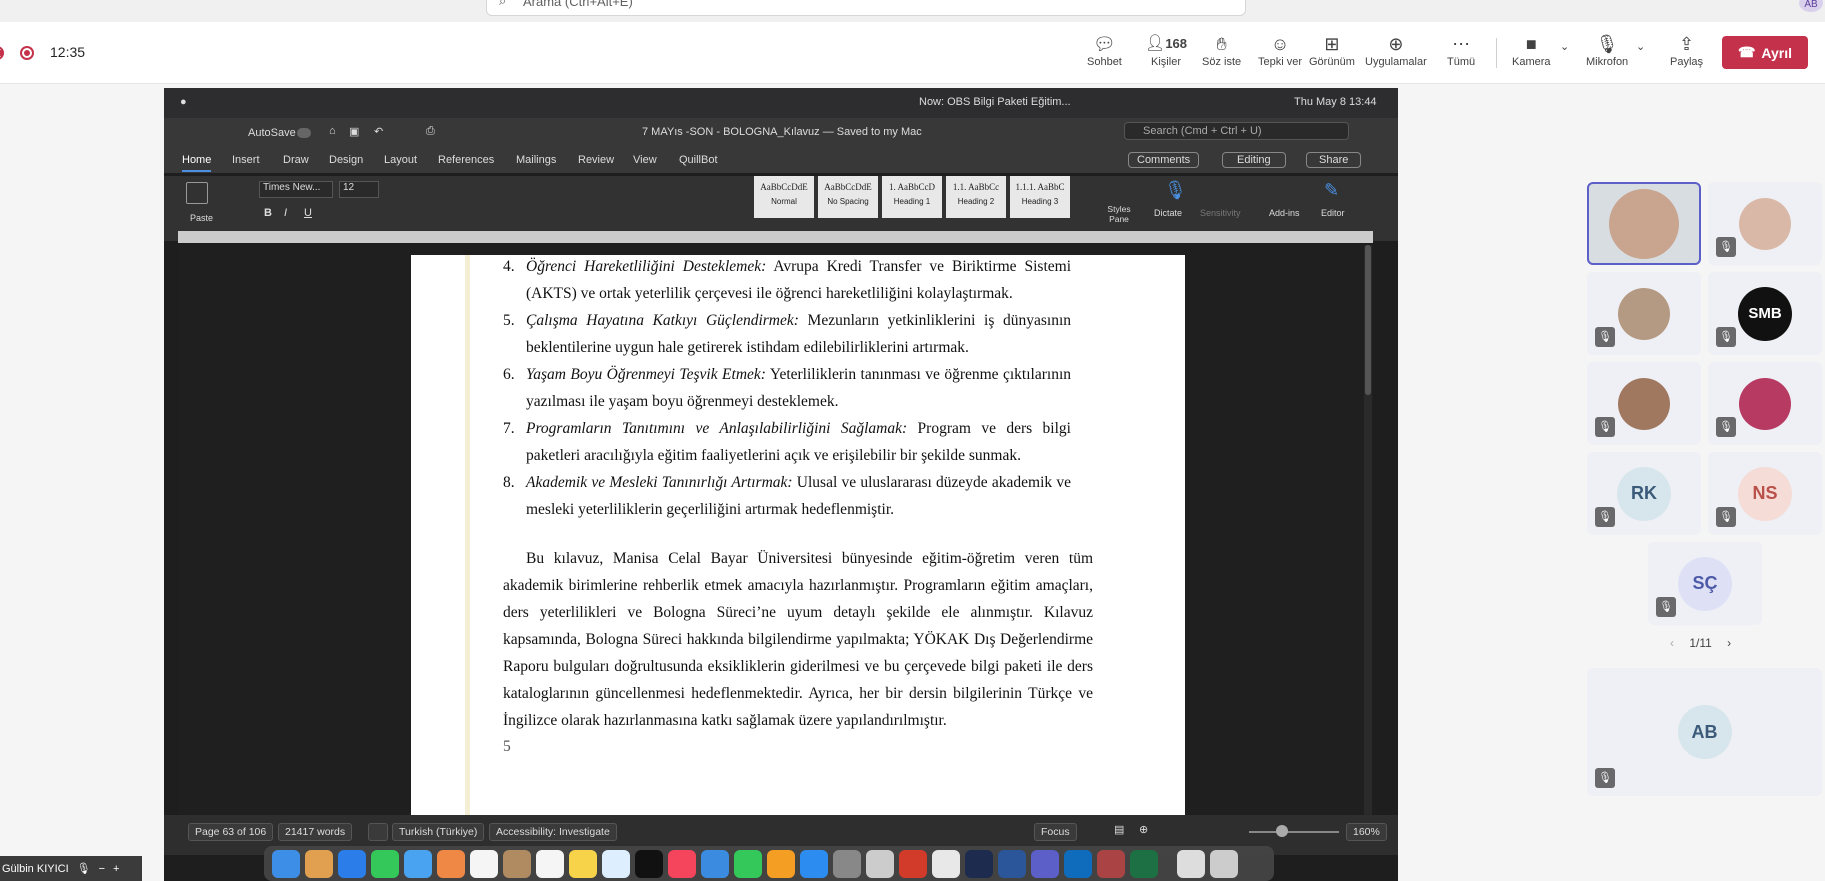 This screenshot has height=881, width=1825. What do you see at coordinates (1396, 50) in the screenshot?
I see `apps-button: ⊕ Uygulamalar` at bounding box center [1396, 50].